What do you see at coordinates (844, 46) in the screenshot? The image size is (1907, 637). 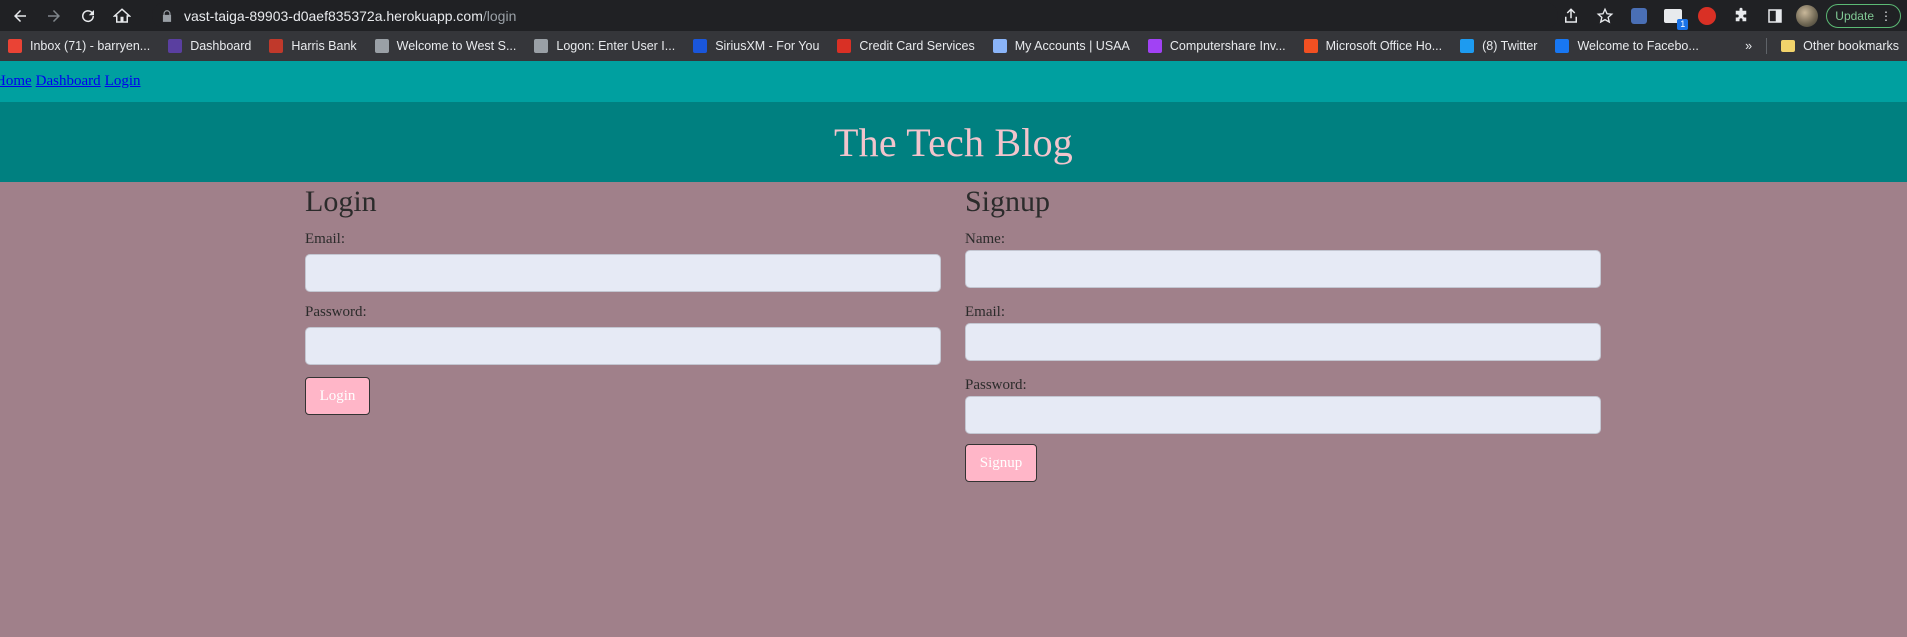 I see `credit-card-icon` at bounding box center [844, 46].